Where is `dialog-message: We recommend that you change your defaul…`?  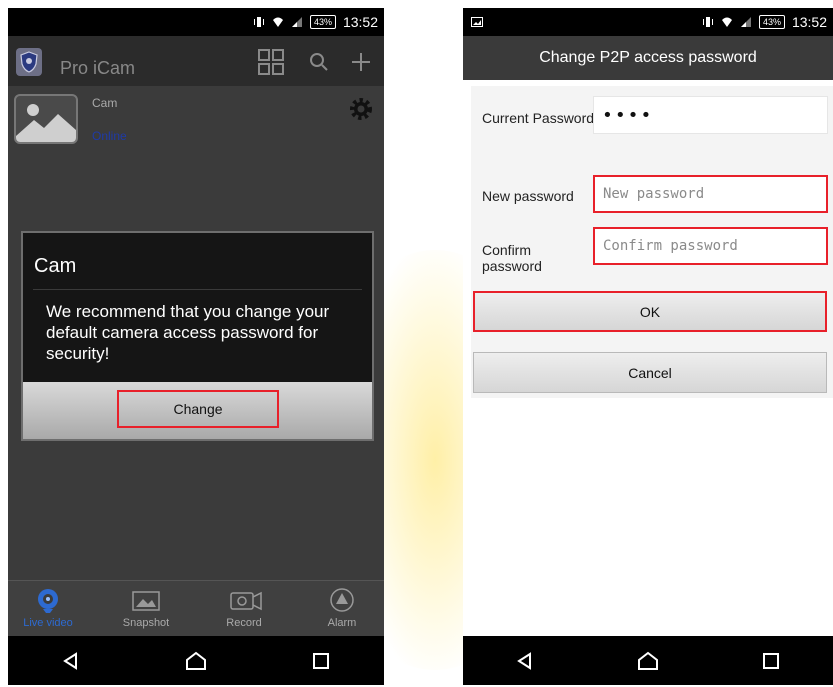
dialog-message: We recommend that you change your defaul… is located at coordinates (188, 332).